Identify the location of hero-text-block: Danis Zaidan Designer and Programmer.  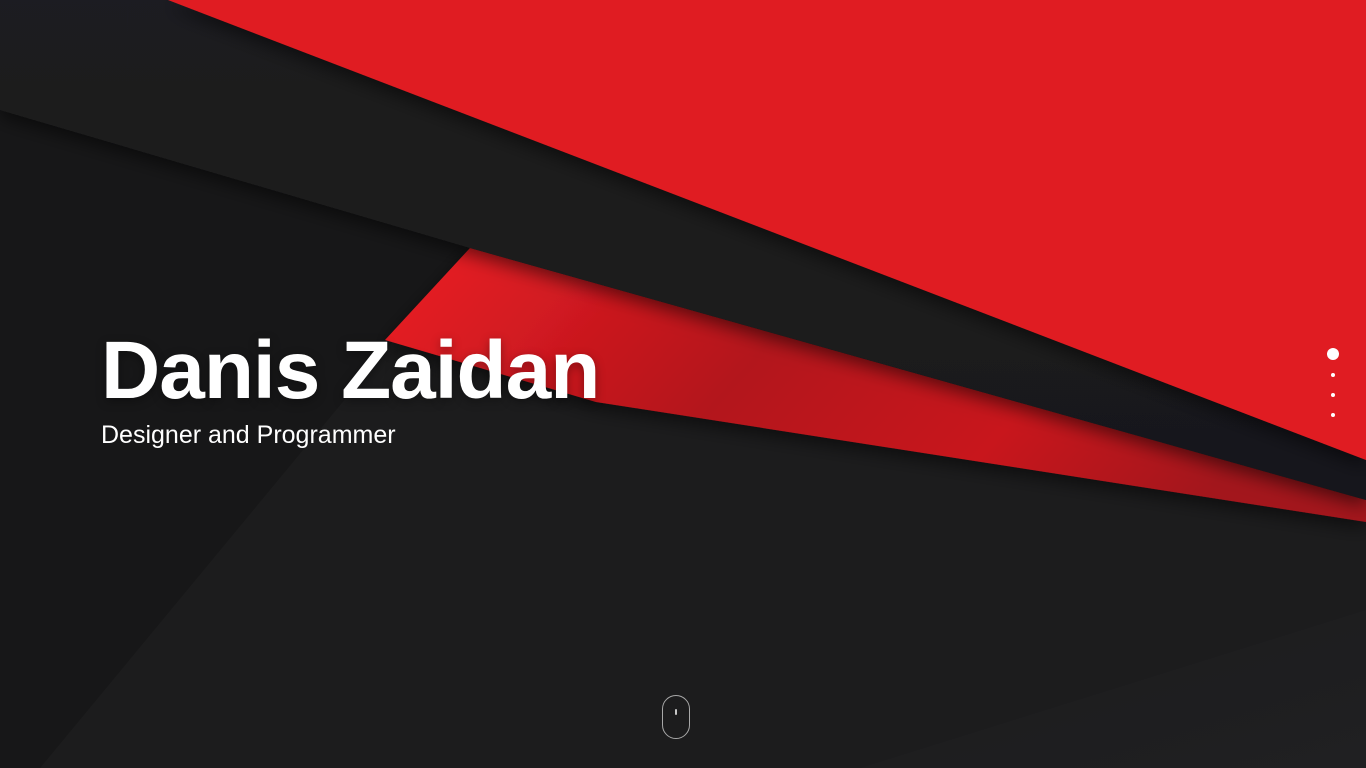
(350, 388).